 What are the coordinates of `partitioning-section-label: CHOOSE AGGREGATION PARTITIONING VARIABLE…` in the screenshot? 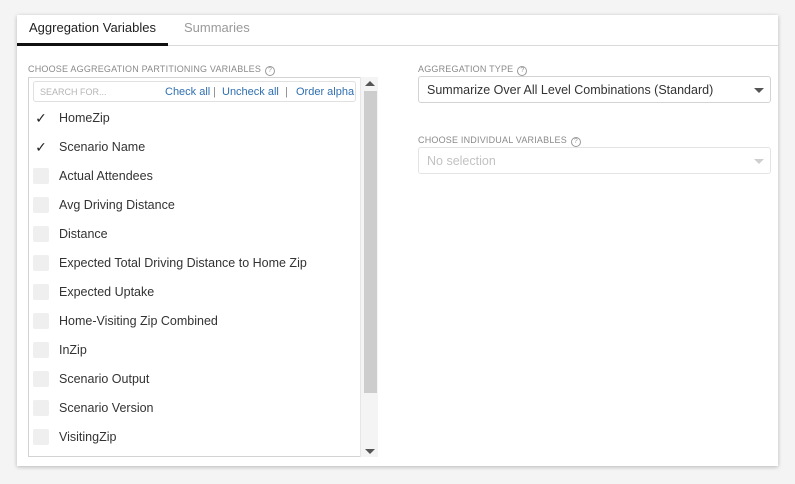 It's located at (152, 69).